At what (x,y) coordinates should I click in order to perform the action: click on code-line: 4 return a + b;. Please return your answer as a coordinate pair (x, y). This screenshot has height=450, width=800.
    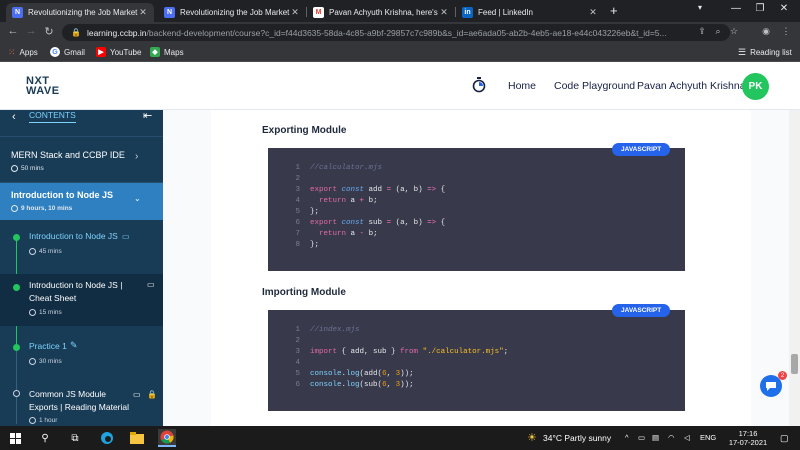
    Looking at the image, I should click on (476, 202).